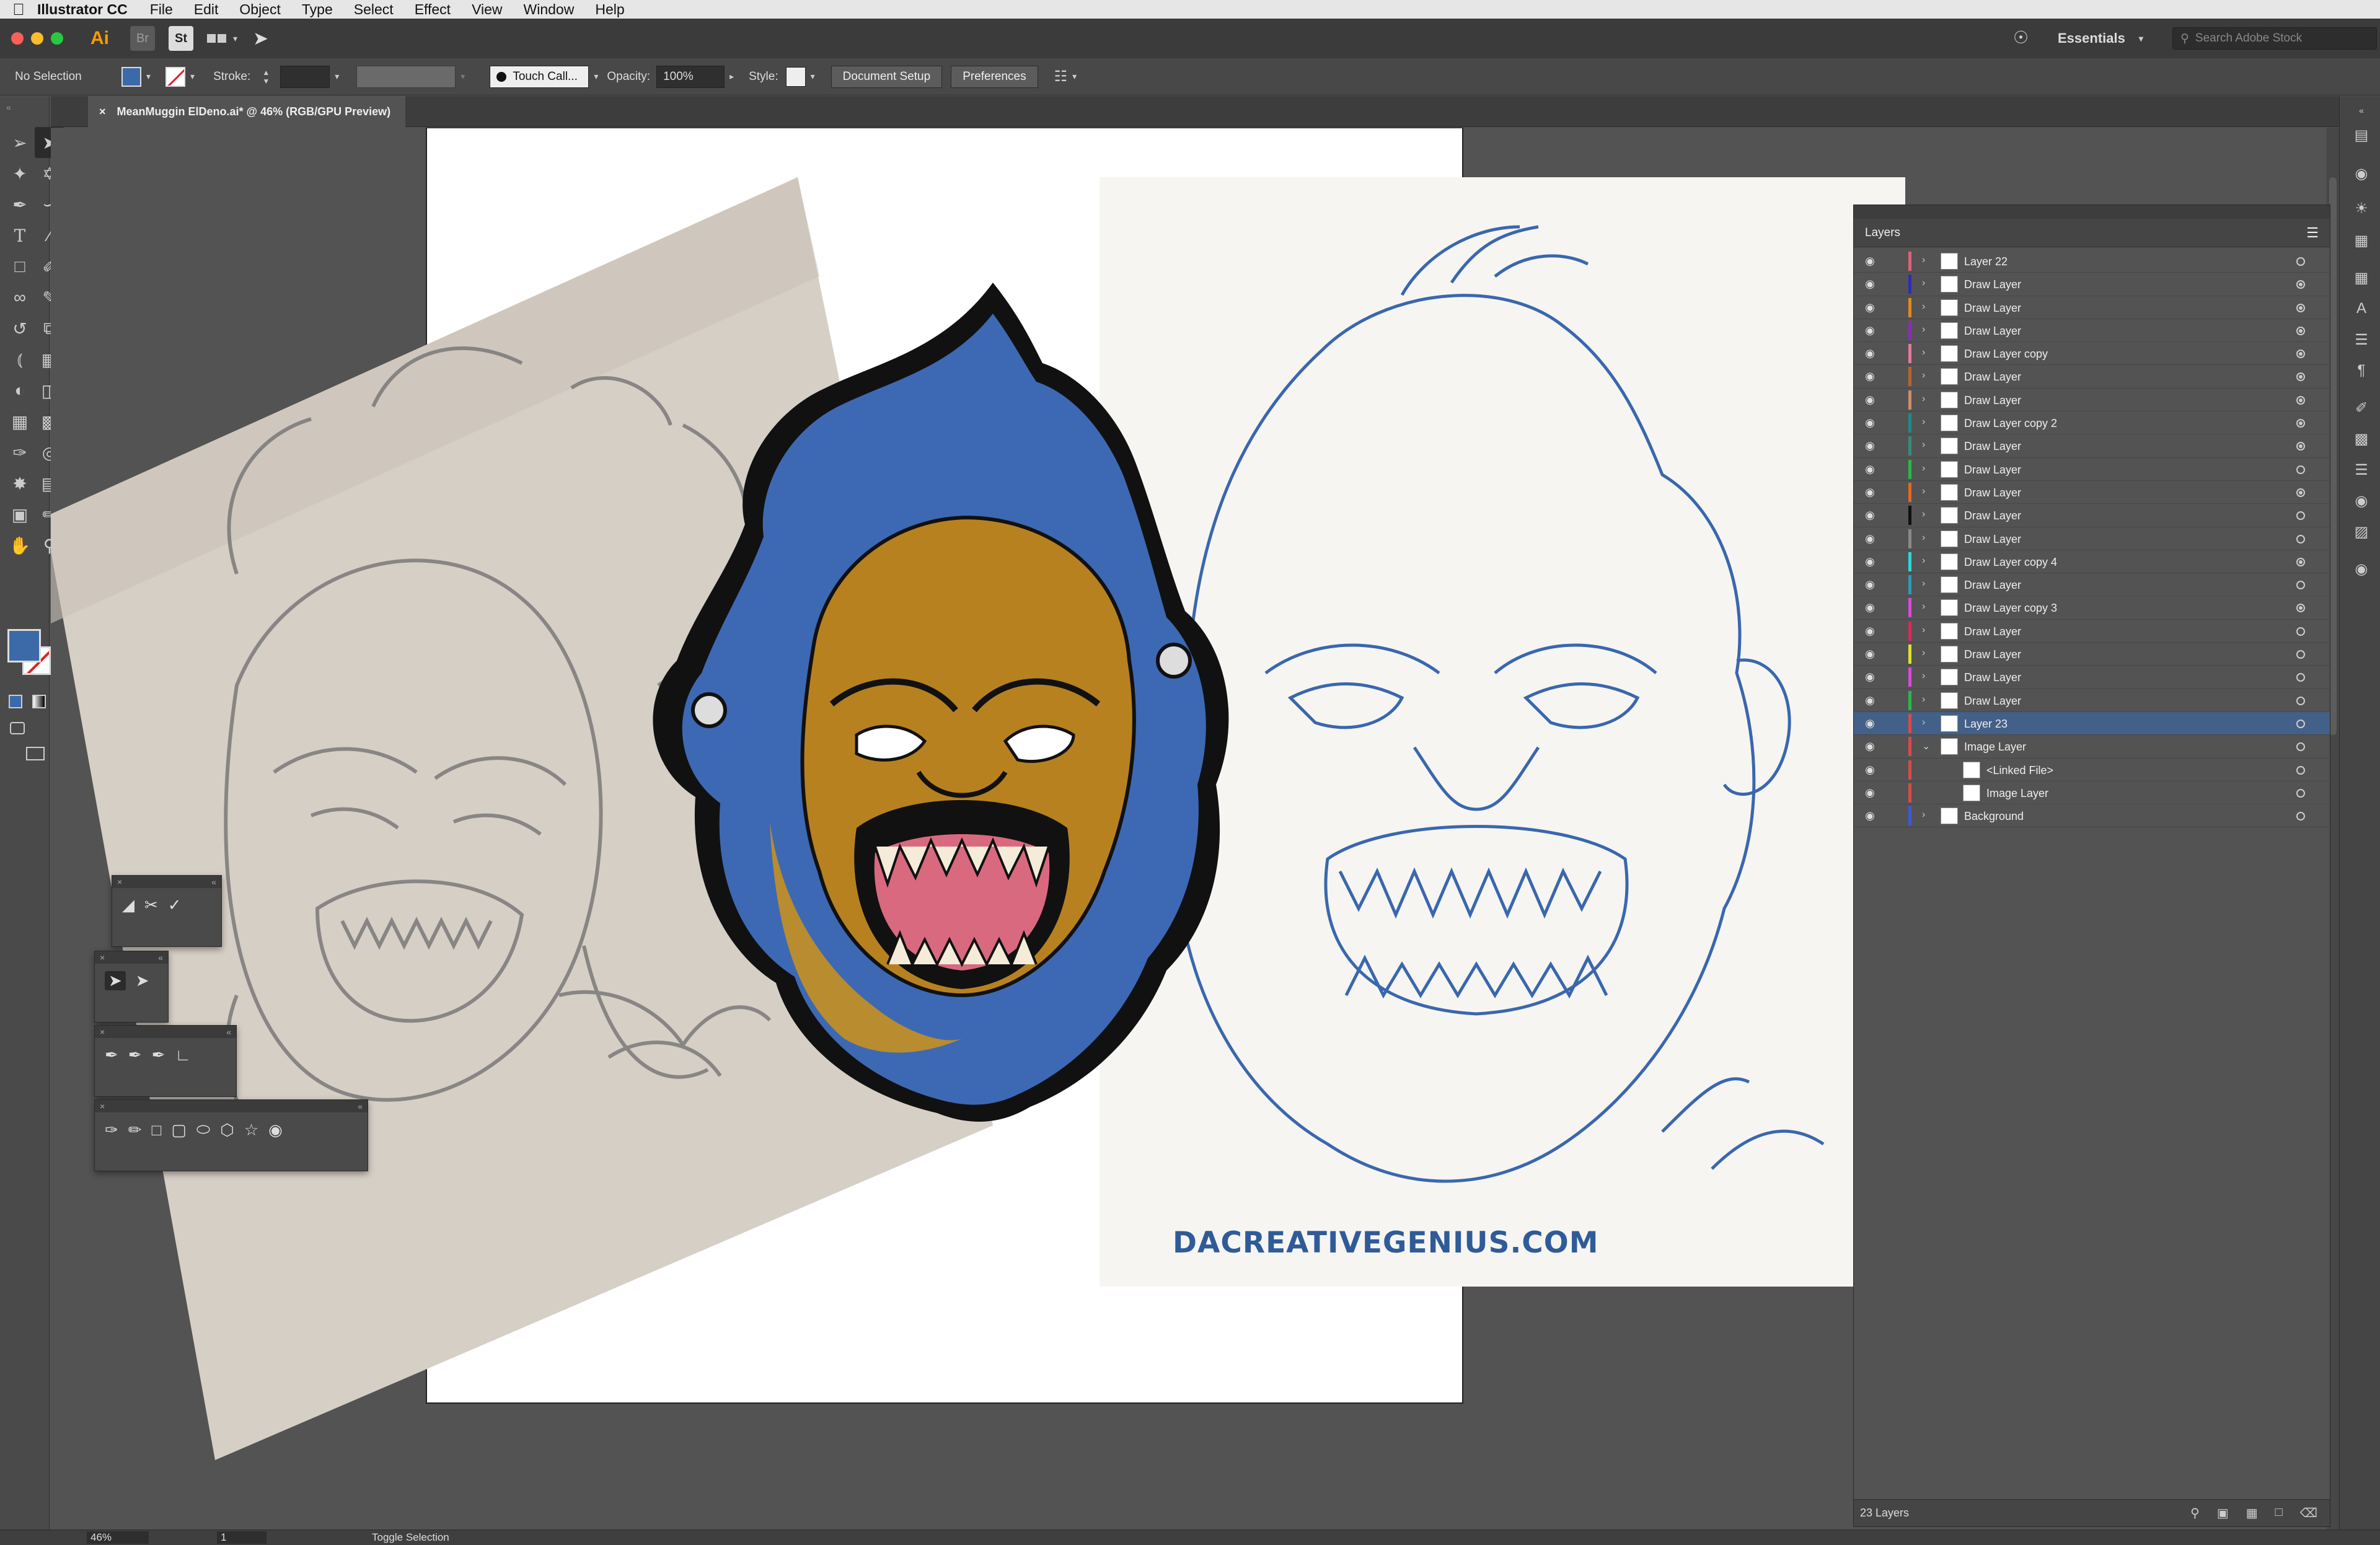 The height and width of the screenshot is (1545, 2380). I want to click on width-icon: ⦅, so click(20, 359).